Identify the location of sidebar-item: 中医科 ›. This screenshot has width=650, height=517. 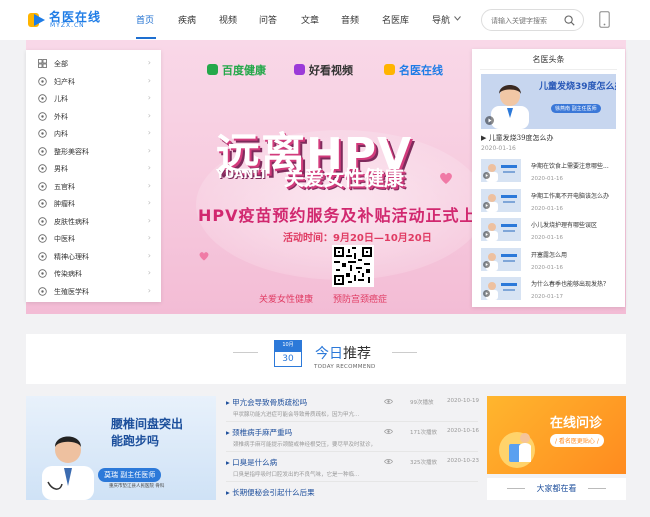
(93, 238).